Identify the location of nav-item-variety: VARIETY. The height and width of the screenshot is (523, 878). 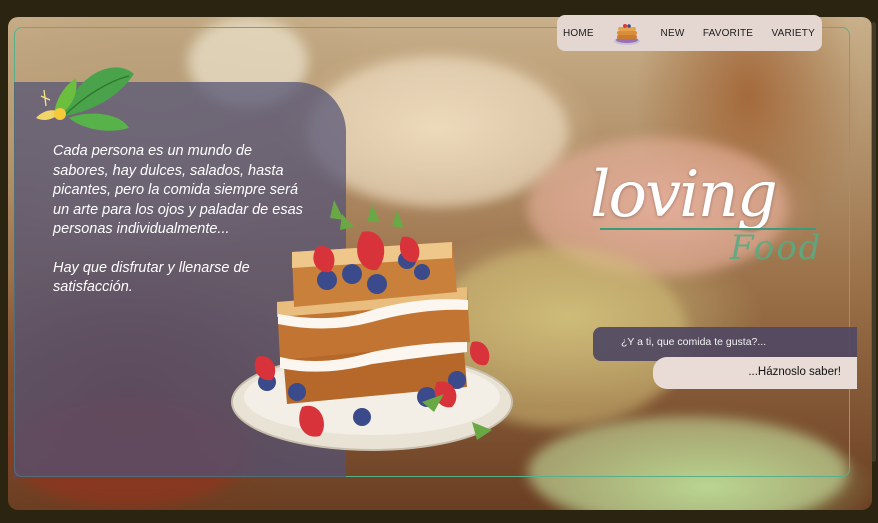
(793, 33).